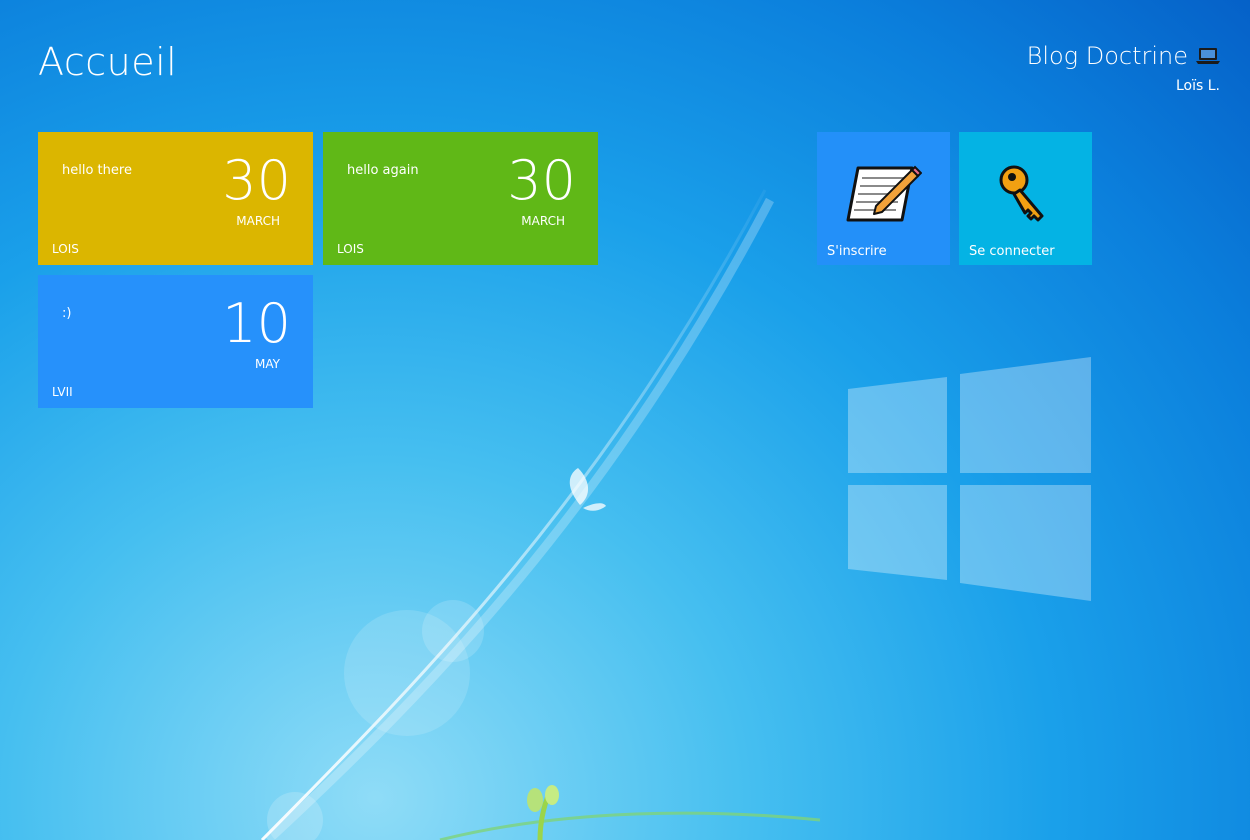 The width and height of the screenshot is (1250, 840). I want to click on login-label: Se connecter, so click(1012, 251).